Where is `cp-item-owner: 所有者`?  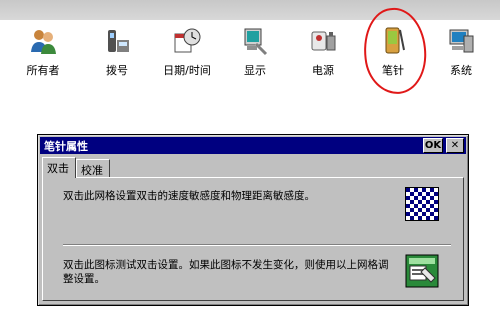 cp-item-owner: 所有者 is located at coordinates (43, 52).